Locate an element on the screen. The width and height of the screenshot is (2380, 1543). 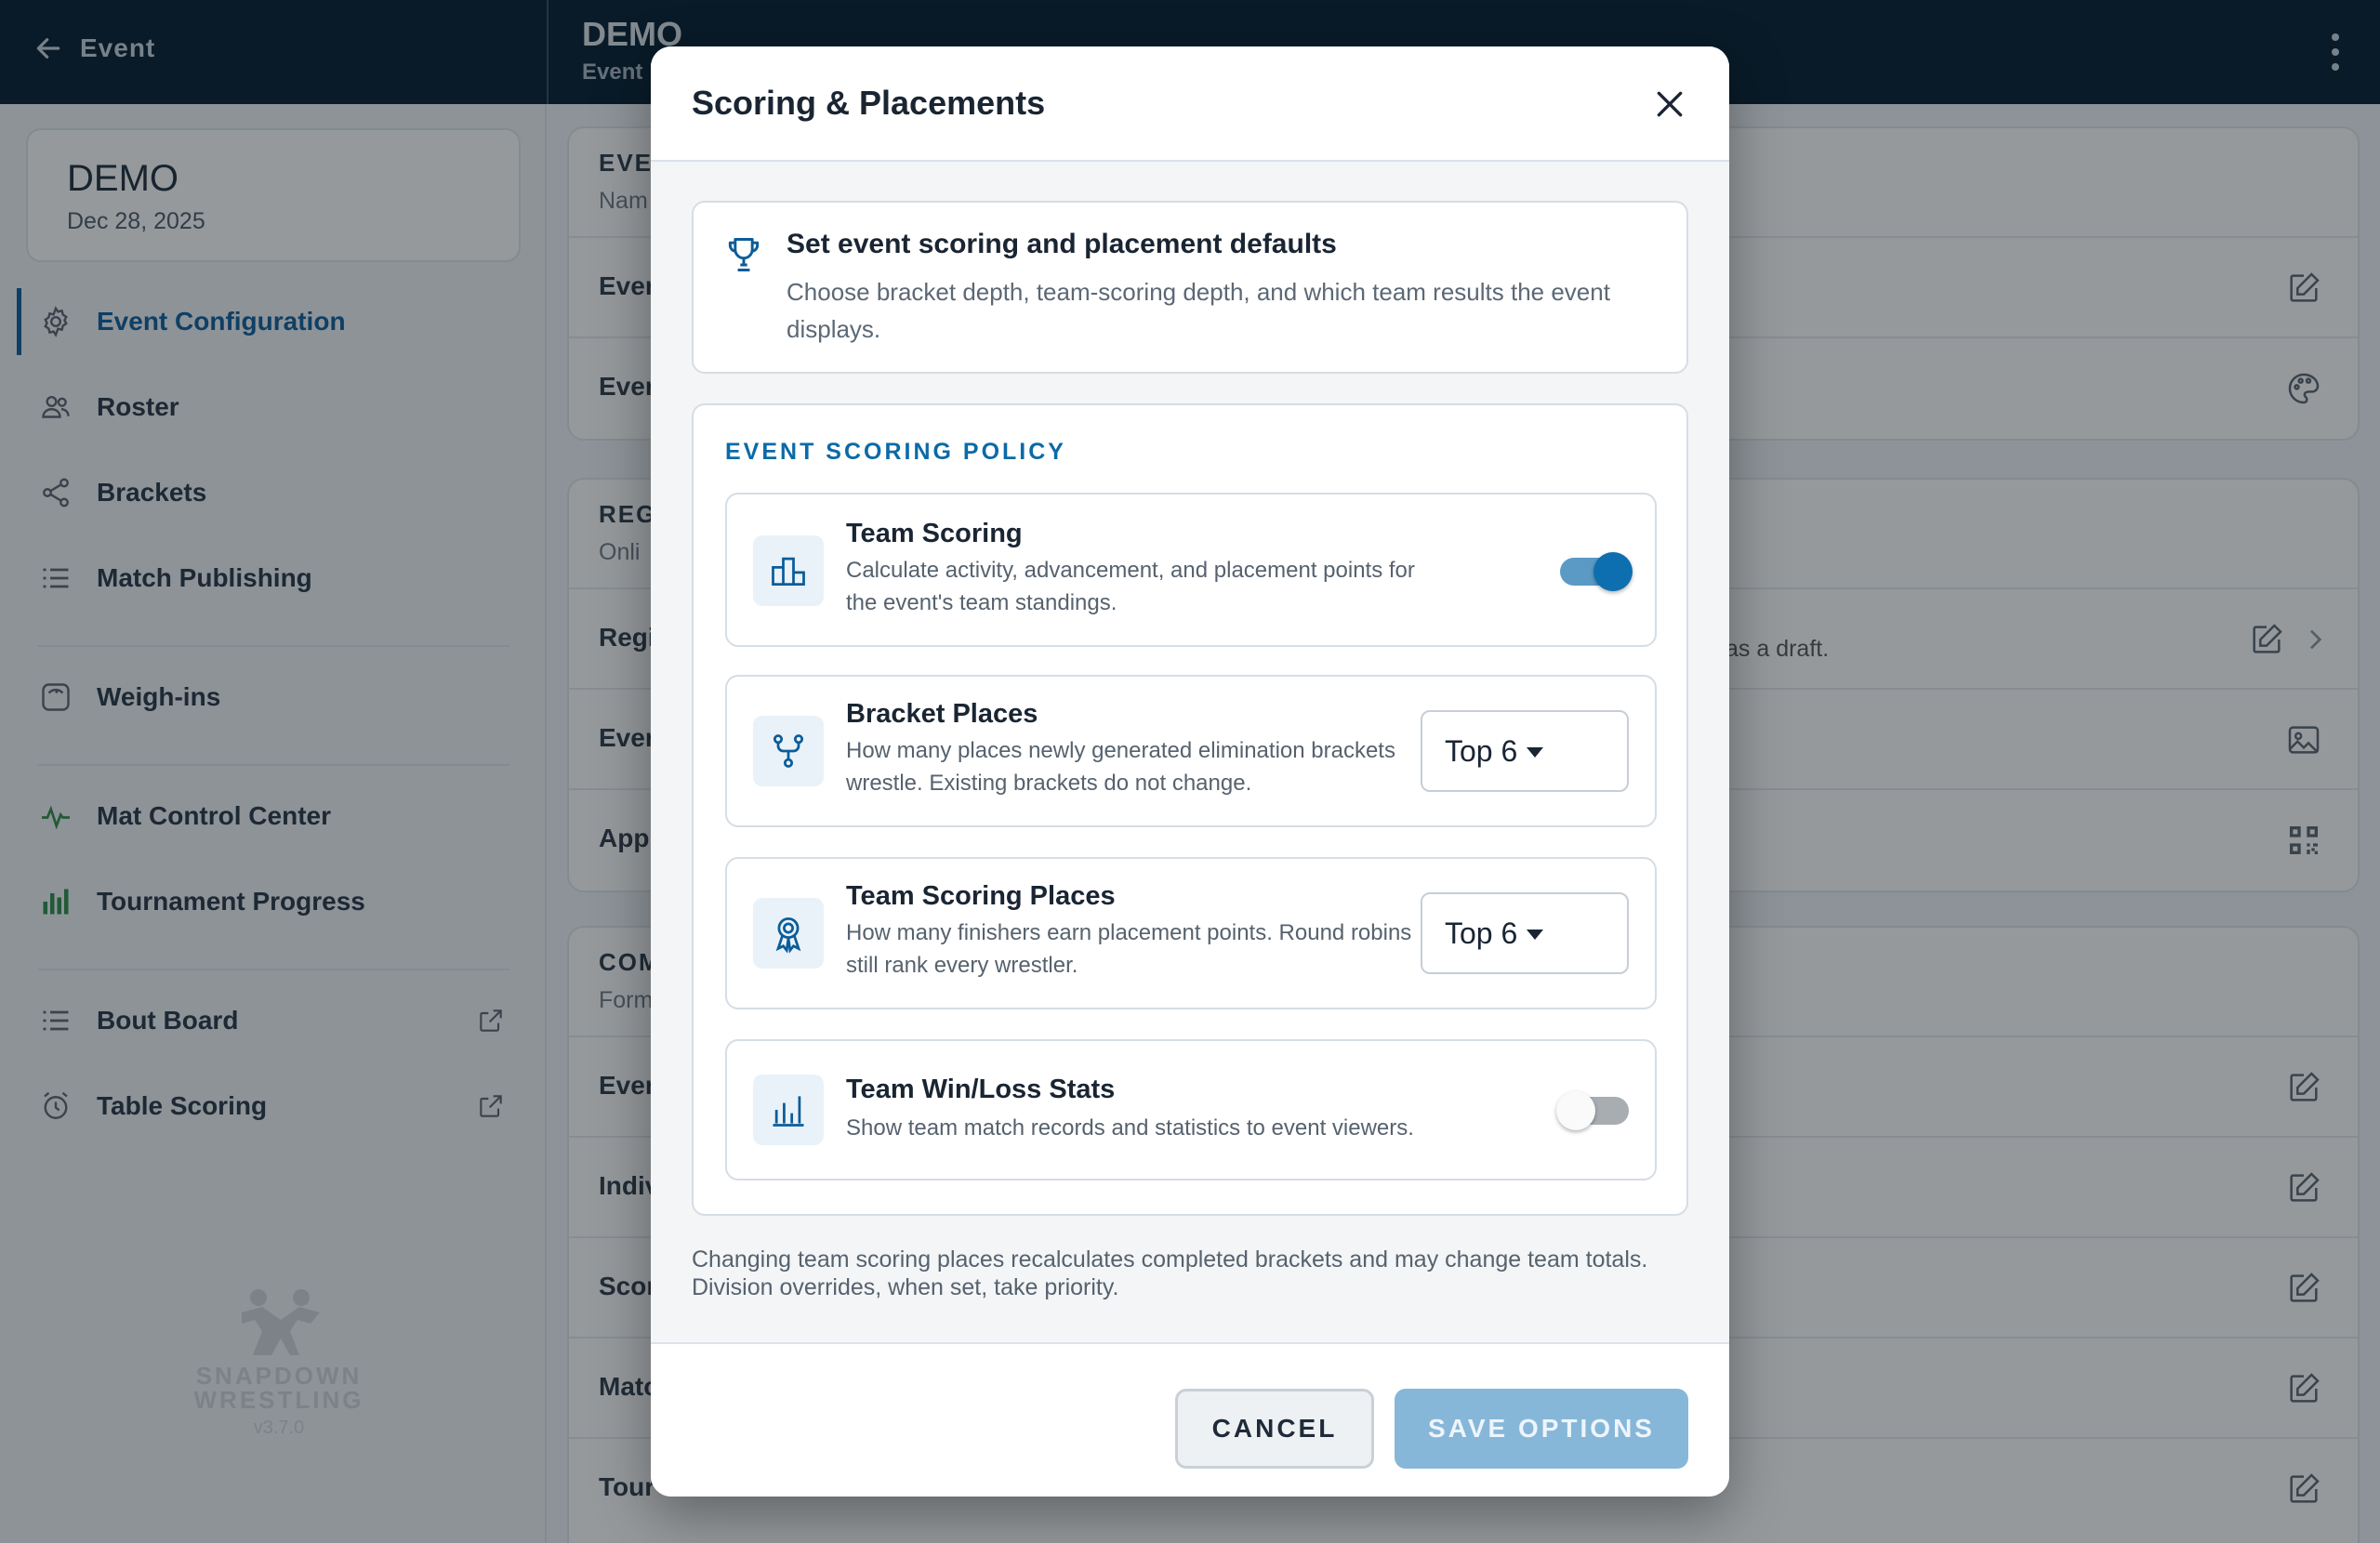
team-win-loss-toggle is located at coordinates (1592, 1110).